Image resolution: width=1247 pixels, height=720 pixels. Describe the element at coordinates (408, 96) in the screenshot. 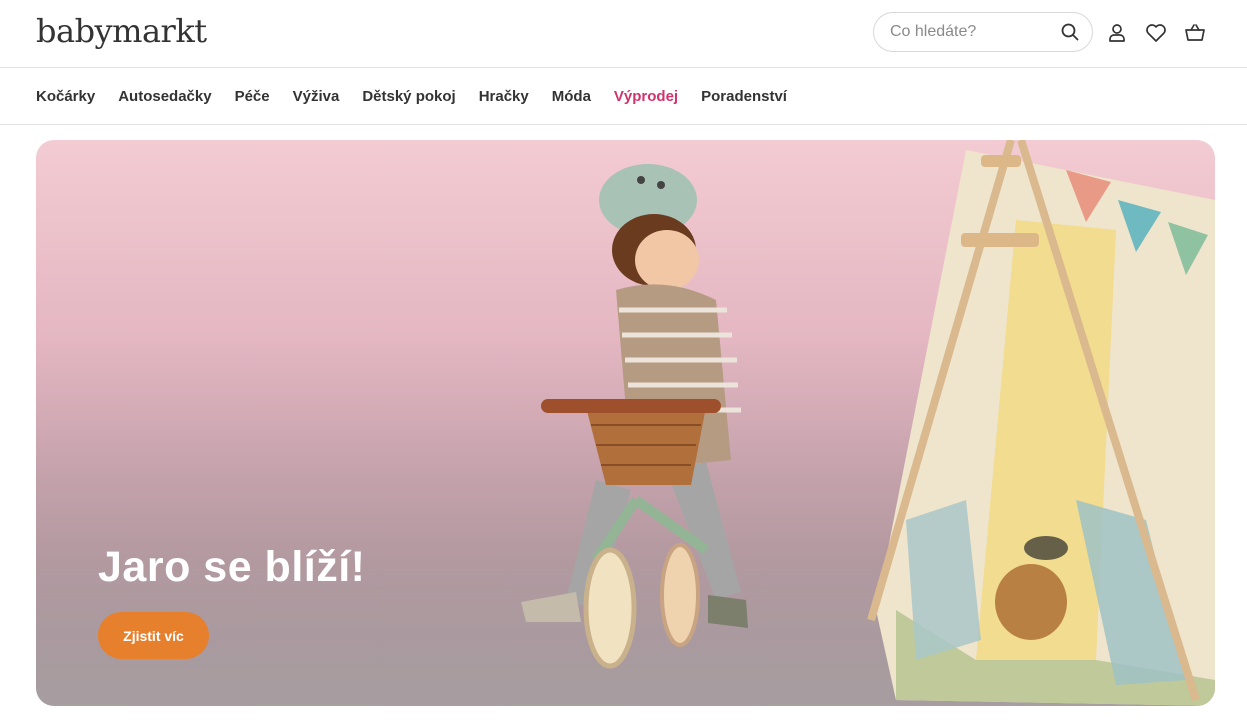

I see `nav-item-detsky-pokoj: Dětský pokoj` at that location.